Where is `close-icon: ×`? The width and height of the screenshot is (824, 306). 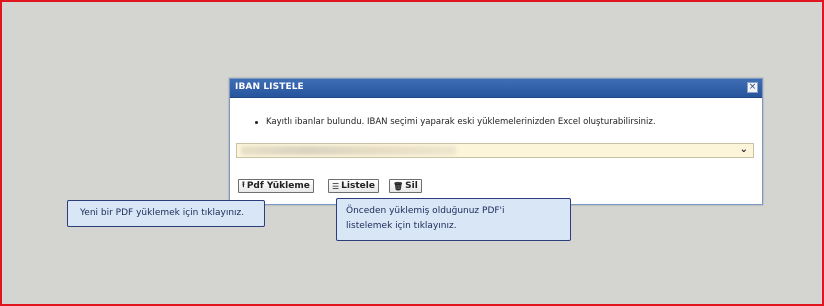 close-icon: × is located at coordinates (752, 87).